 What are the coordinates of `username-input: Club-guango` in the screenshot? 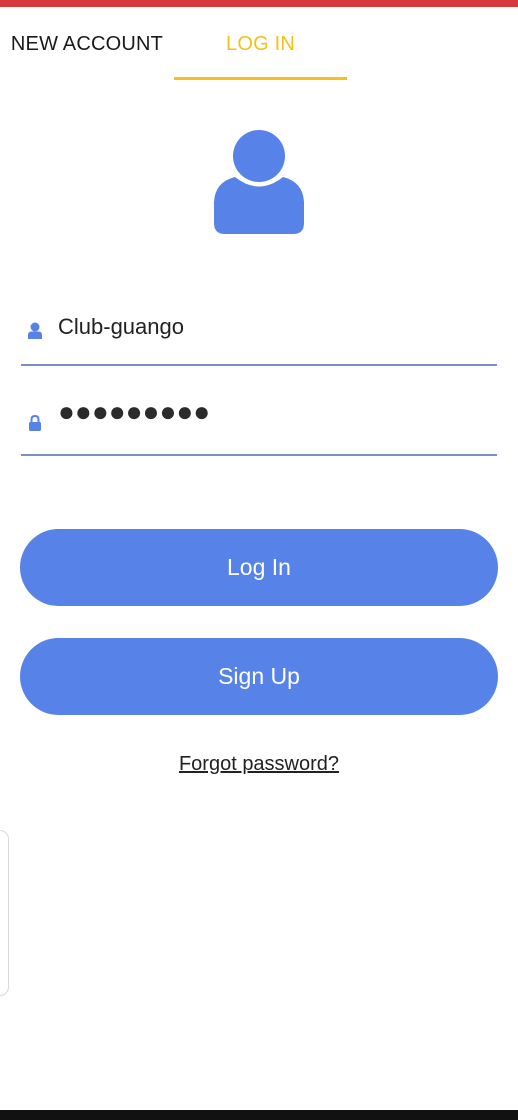 It's located at (121, 327).